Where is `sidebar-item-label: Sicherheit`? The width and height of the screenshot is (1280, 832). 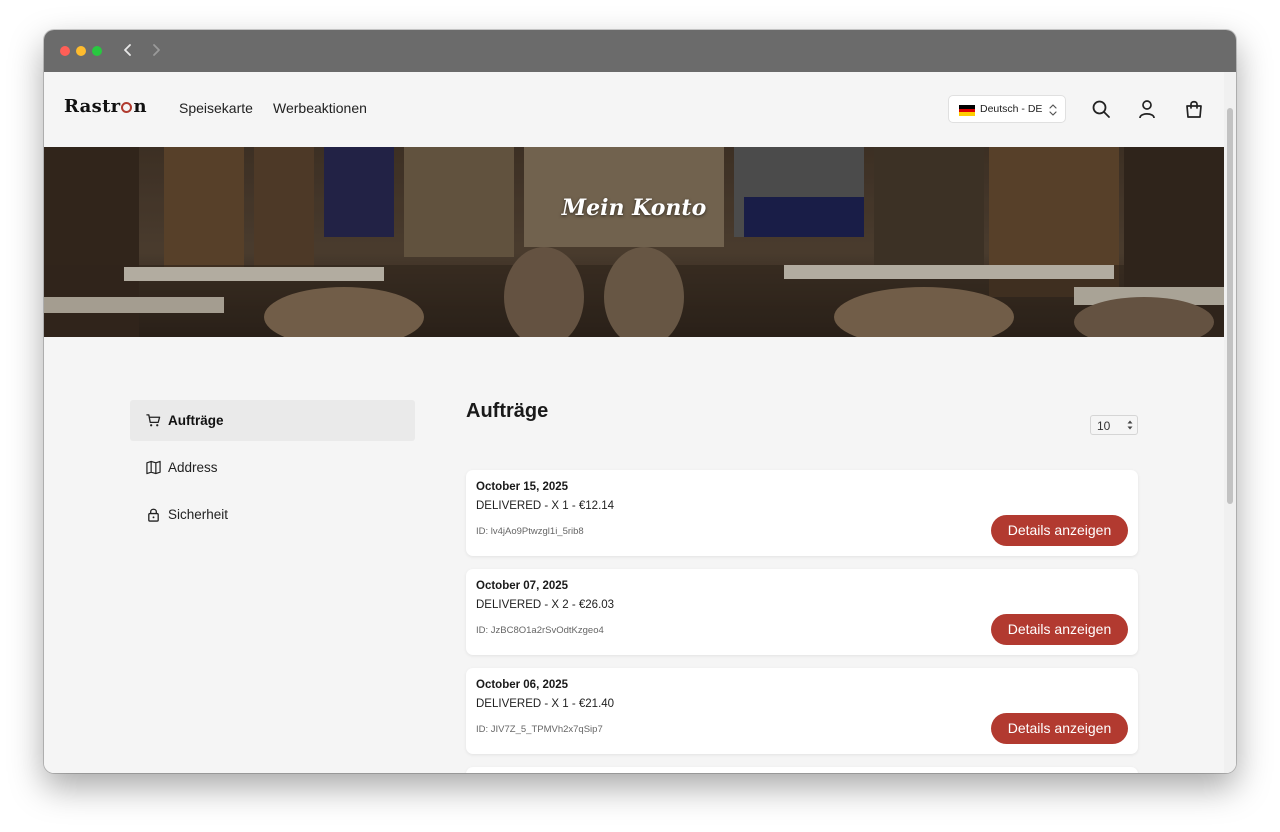 sidebar-item-label: Sicherheit is located at coordinates (198, 514).